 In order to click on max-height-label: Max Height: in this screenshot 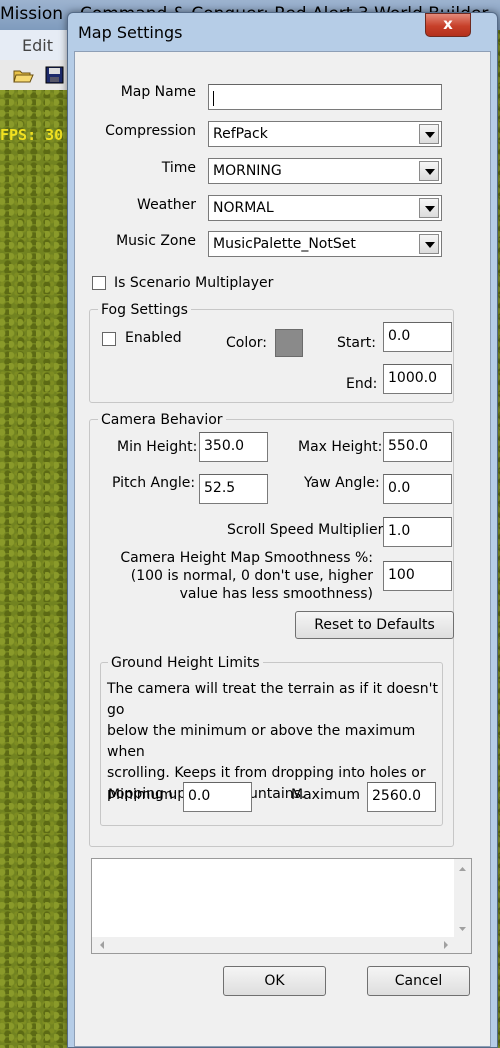, I will do `click(340, 447)`.